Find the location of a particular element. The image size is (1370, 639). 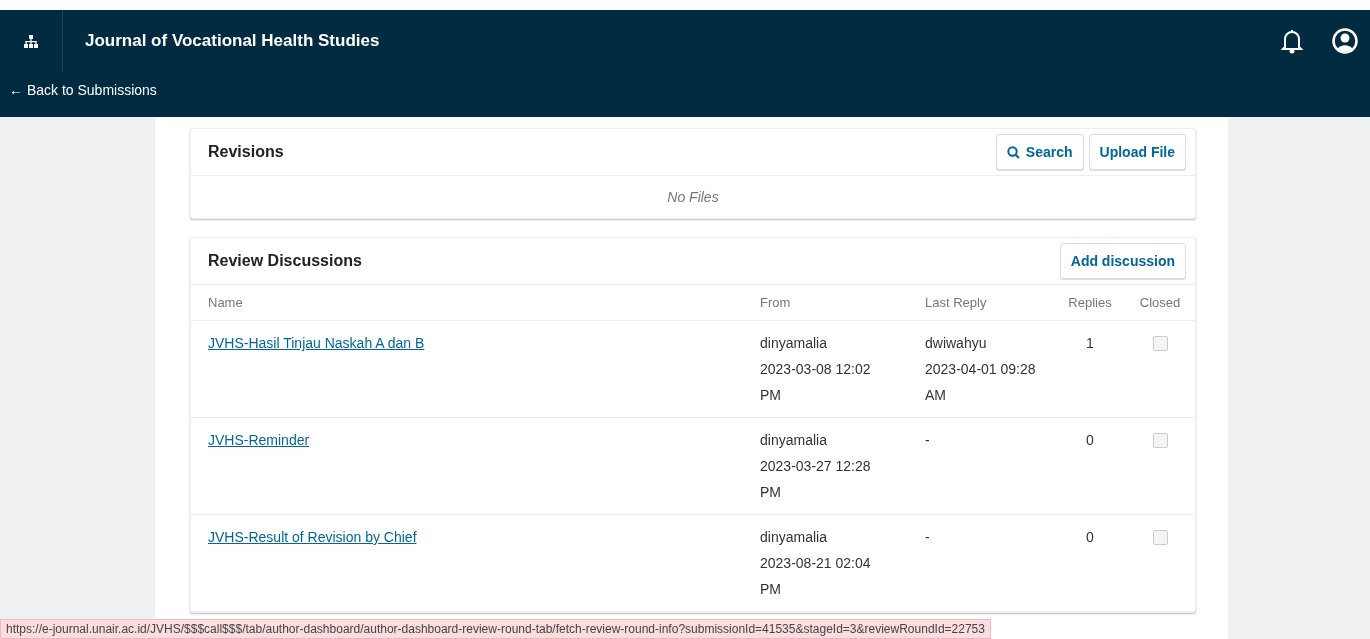

table-cell-text: 2023-03-08 12:02 PM is located at coordinates (816, 382).